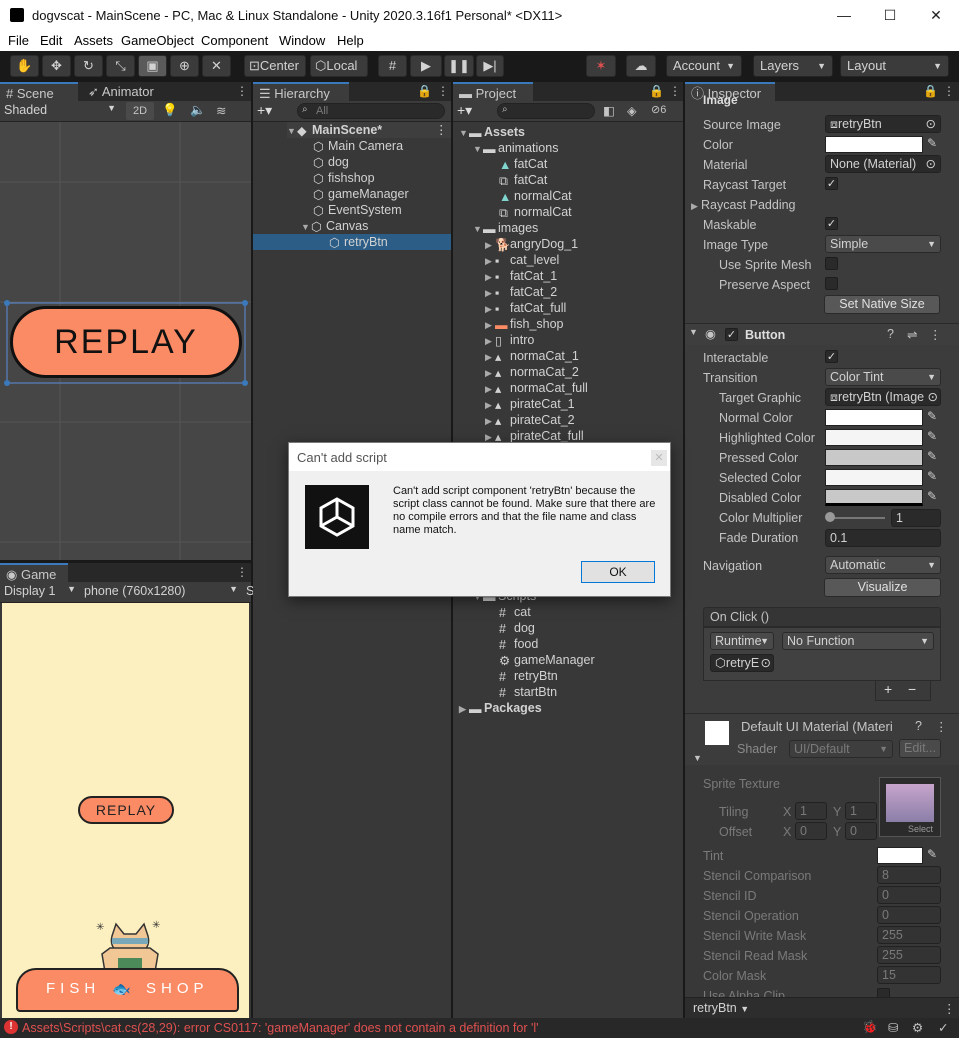 Image resolution: width=959 pixels, height=1038 pixels. What do you see at coordinates (426, 66) in the screenshot?
I see `play-button: ▶` at bounding box center [426, 66].